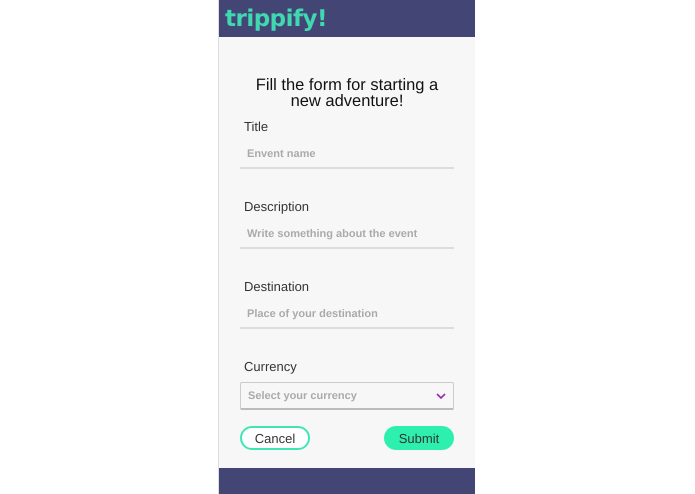 Image resolution: width=695 pixels, height=494 pixels. What do you see at coordinates (441, 395) in the screenshot?
I see `chevron-down-icon` at bounding box center [441, 395].